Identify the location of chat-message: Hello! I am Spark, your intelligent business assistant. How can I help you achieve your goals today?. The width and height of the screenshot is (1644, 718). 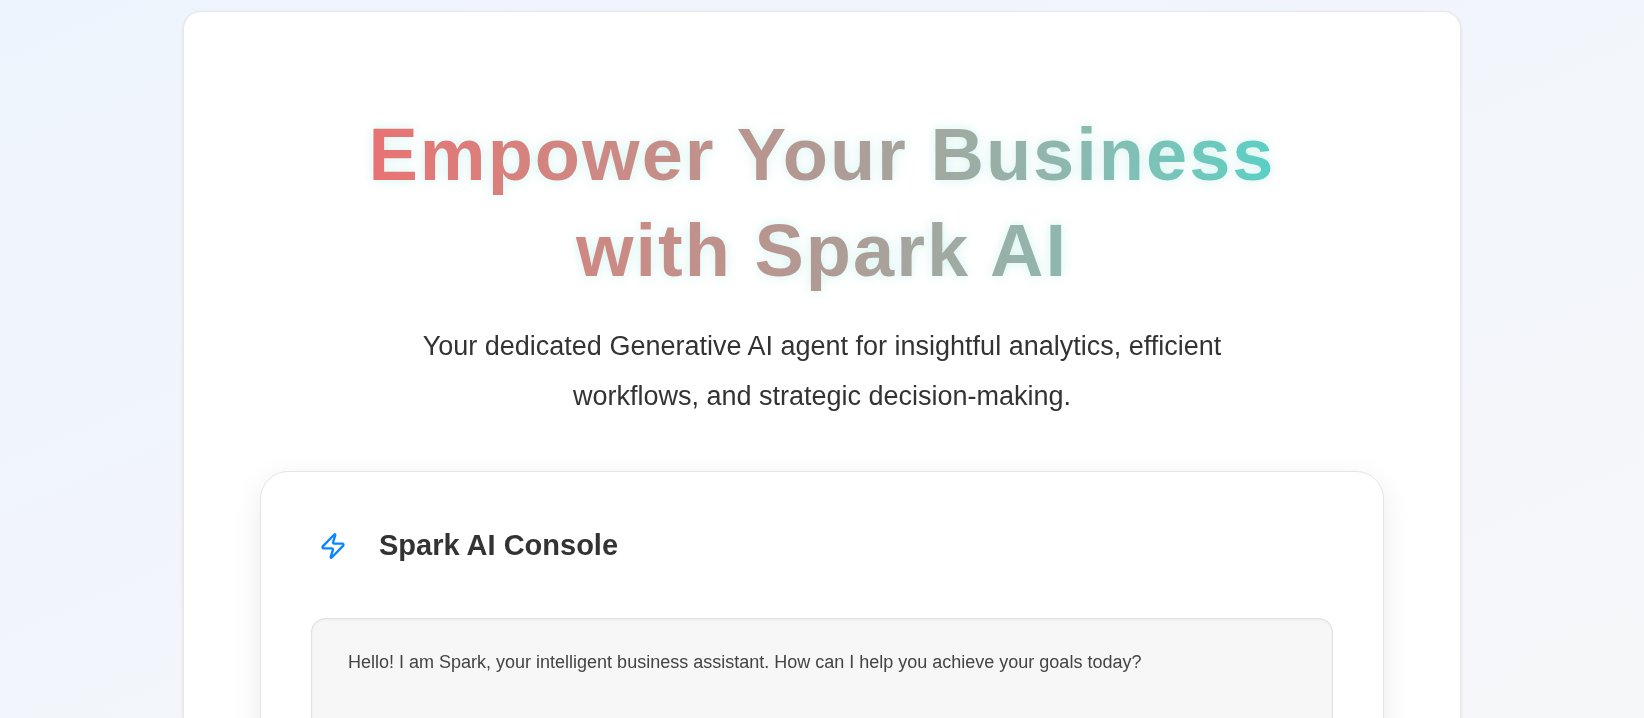
(745, 662).